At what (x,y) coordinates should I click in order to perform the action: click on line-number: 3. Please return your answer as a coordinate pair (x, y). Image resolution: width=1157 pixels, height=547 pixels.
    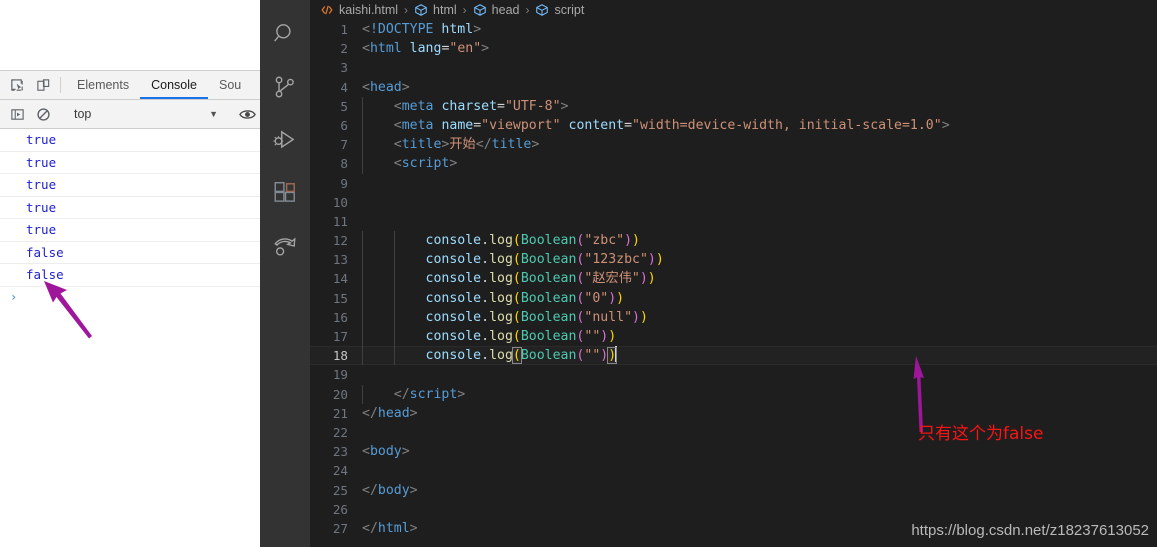
    Looking at the image, I should click on (344, 68).